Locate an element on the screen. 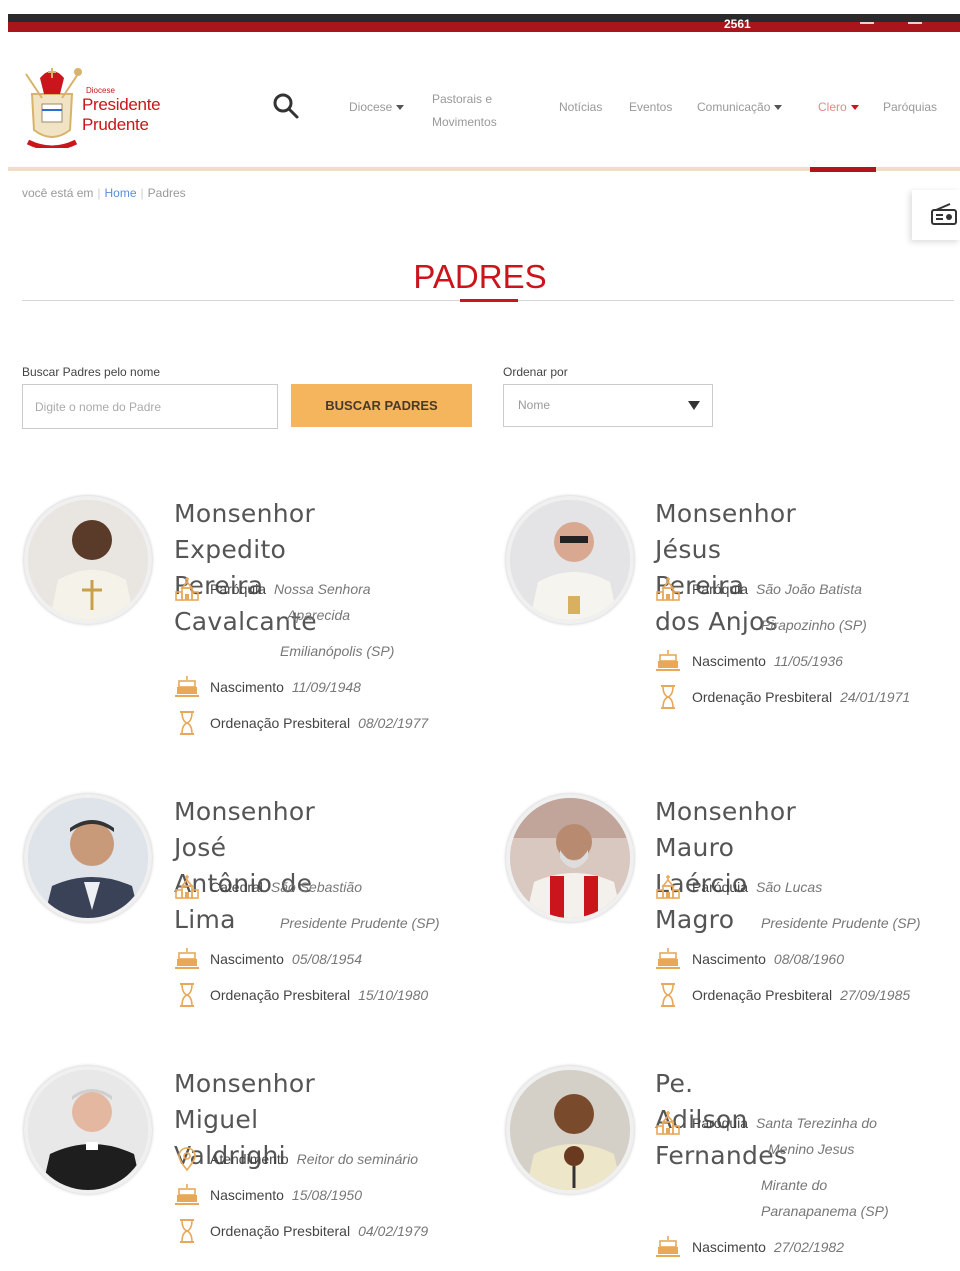 Image resolution: width=960 pixels, height=1271 pixels. close-icon is located at coordinates (915, 23).